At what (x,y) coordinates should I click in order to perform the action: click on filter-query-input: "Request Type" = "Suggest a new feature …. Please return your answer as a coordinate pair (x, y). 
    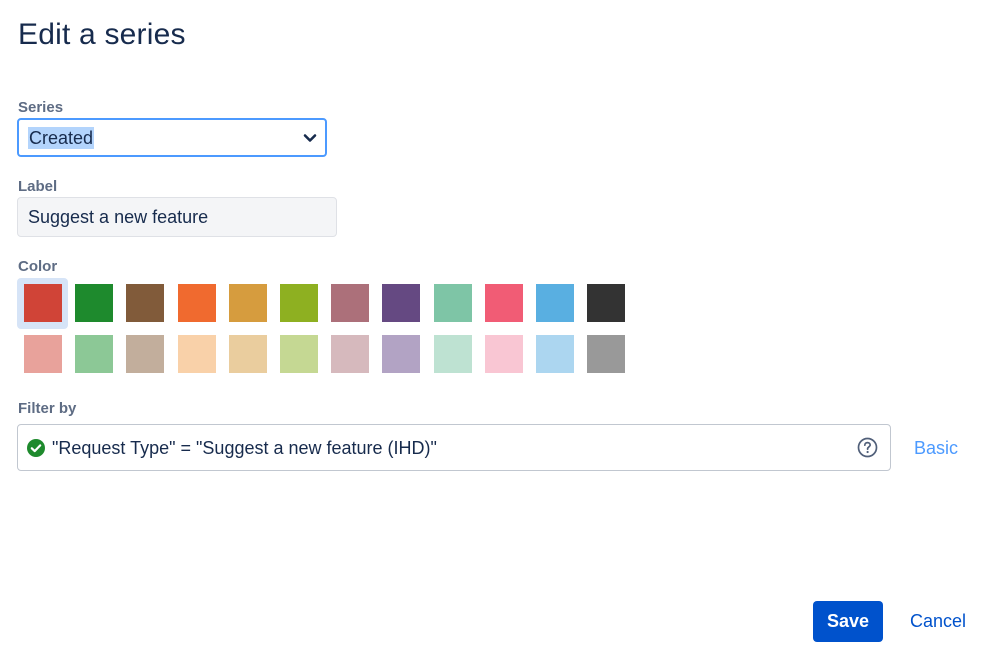
    Looking at the image, I should click on (454, 447).